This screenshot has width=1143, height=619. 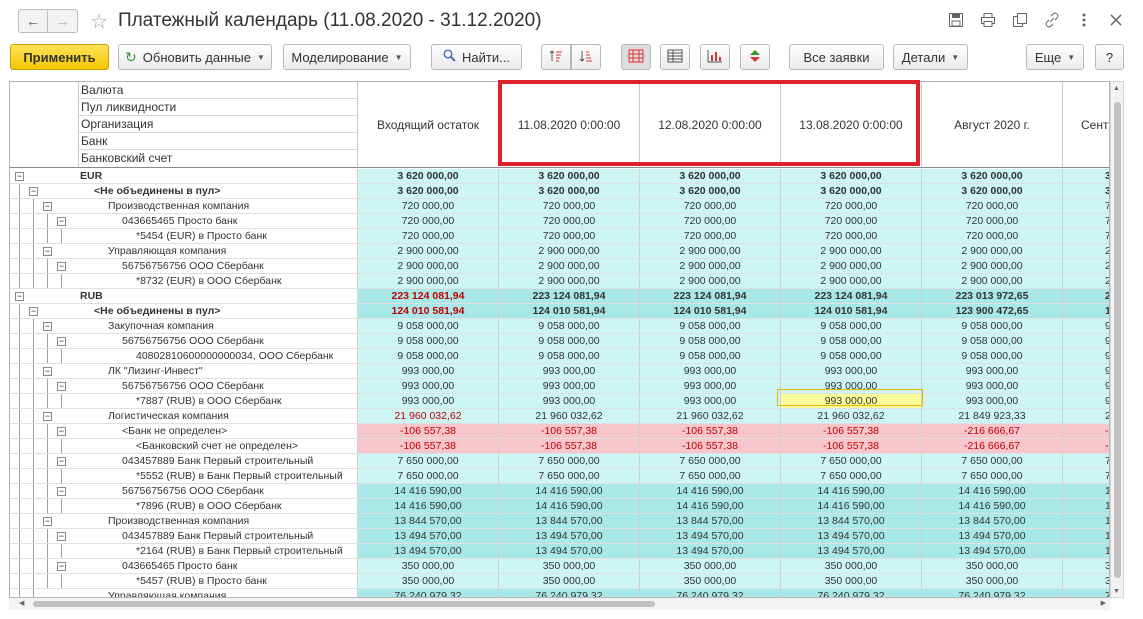 I want to click on forward-button: →, so click(x=63, y=21).